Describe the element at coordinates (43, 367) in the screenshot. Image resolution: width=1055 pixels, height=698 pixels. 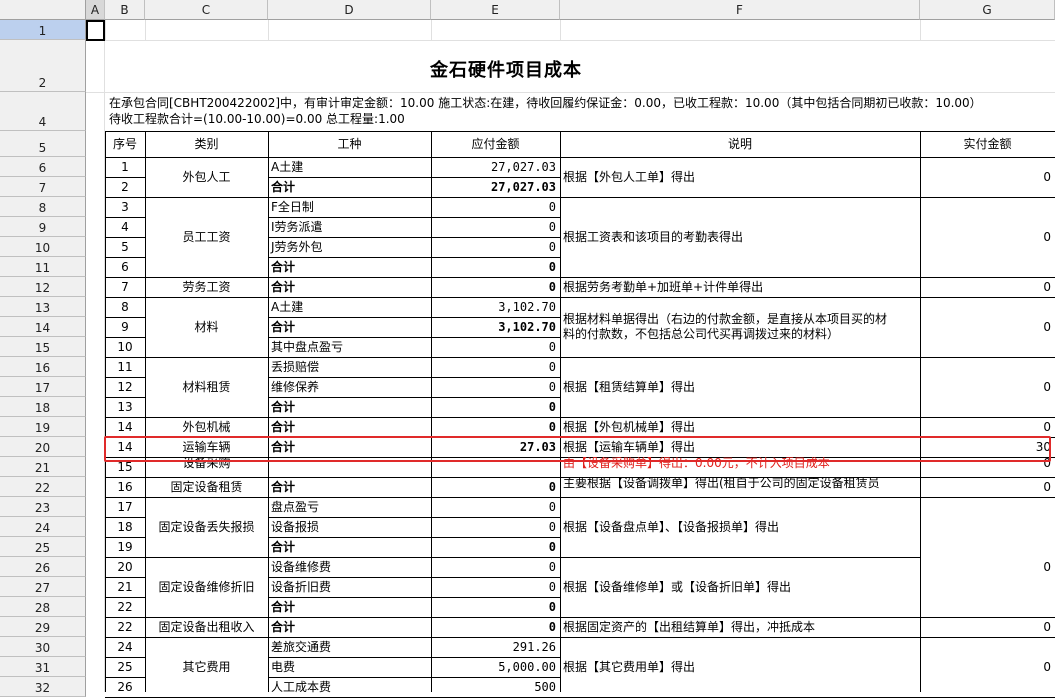
I see `row-header: 16` at that location.